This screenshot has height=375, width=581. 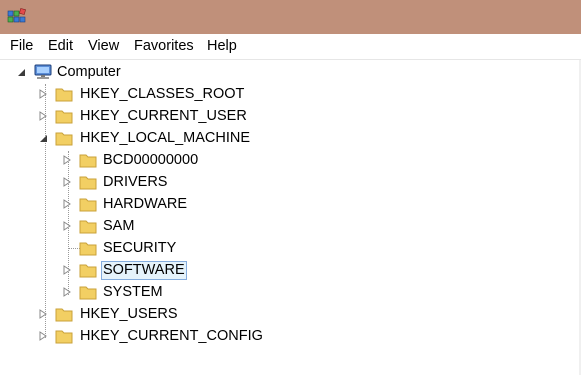 I want to click on tree-node-hkey-local-machine: HKEY_LOCAL_MACHINE, so click(x=130, y=139).